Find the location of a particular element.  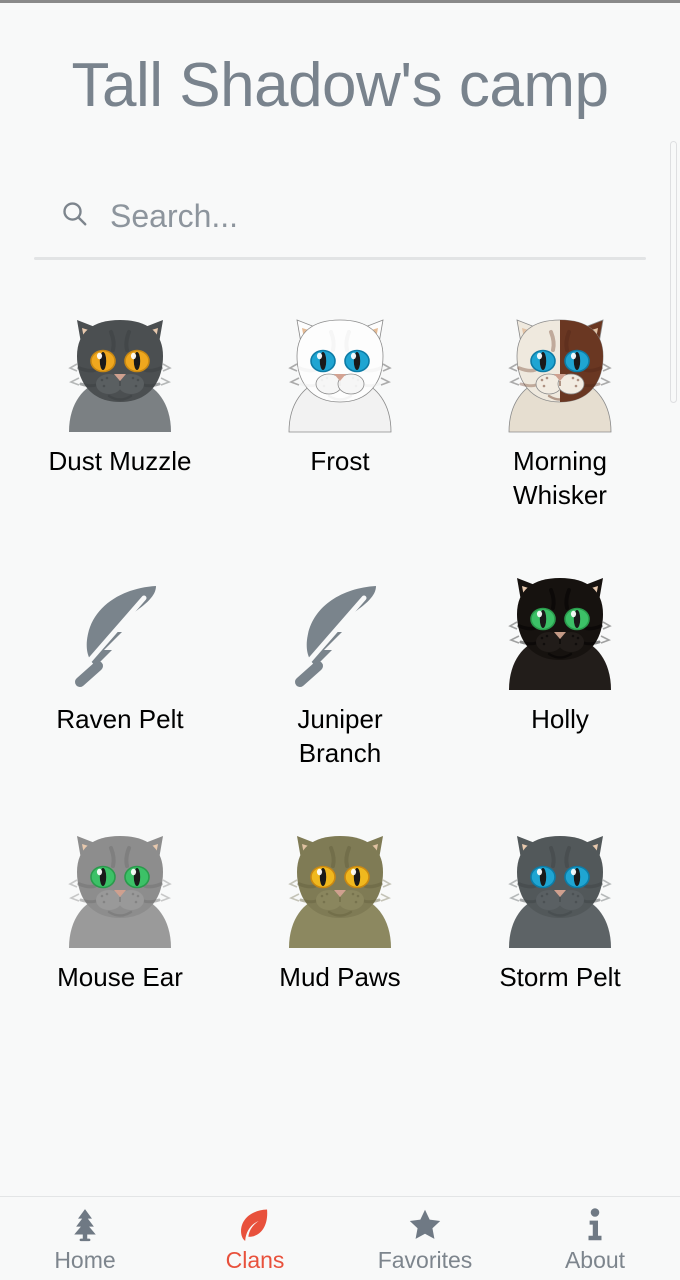

cat-cell: Raven Pelt is located at coordinates (120, 685).